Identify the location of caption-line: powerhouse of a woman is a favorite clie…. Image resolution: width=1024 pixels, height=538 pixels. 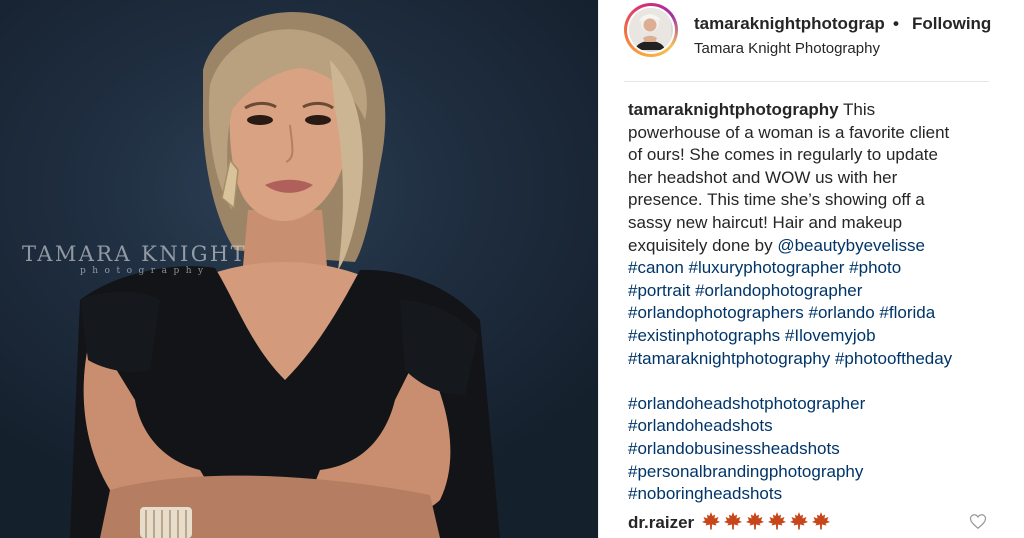
(789, 132).